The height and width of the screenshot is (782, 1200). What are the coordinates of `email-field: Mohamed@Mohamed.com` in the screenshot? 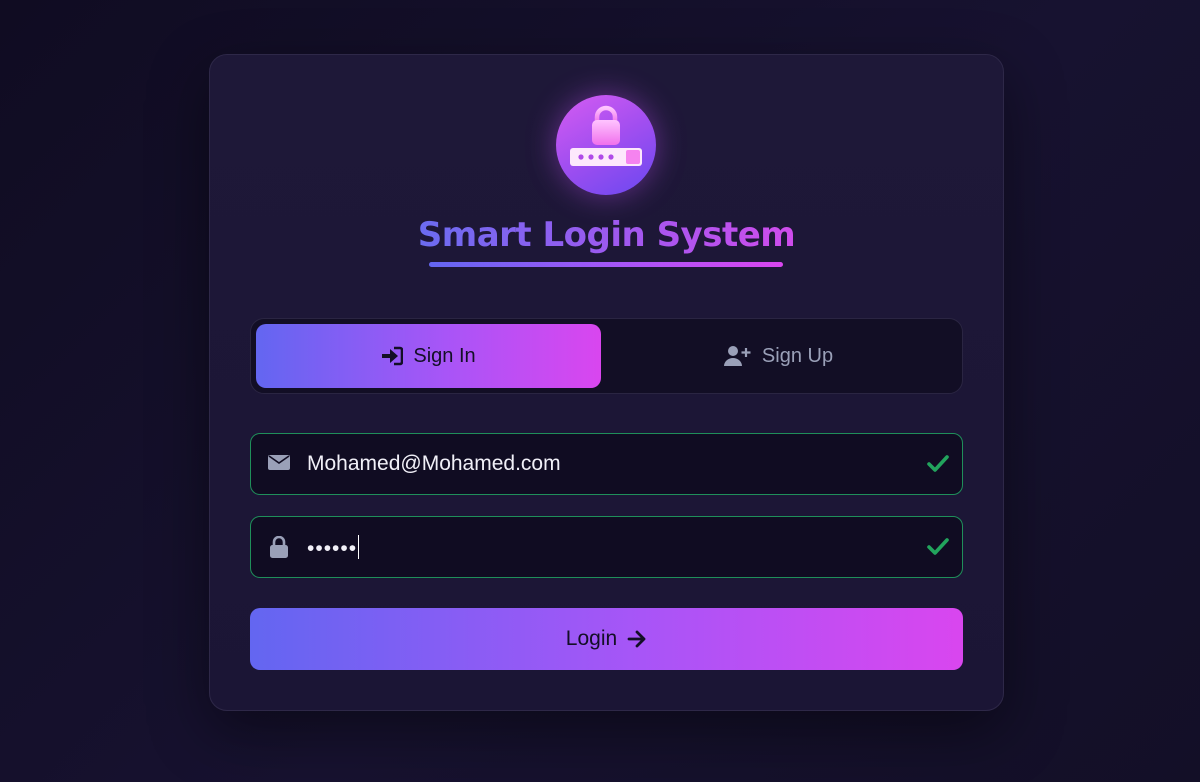 It's located at (606, 464).